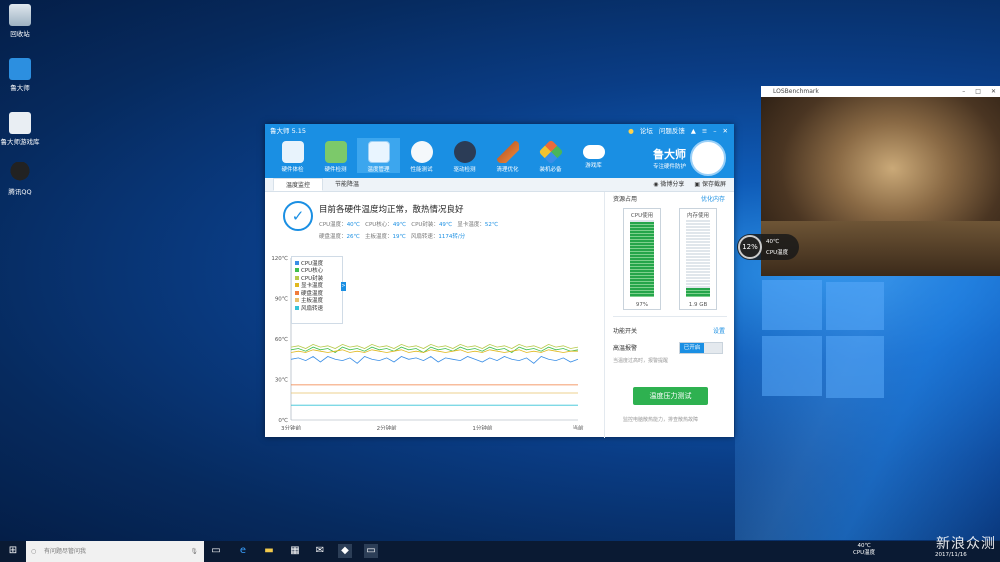 The width and height of the screenshot is (1000, 562). Describe the element at coordinates (855, 306) in the screenshot. I see `wallpaper-pane` at that location.